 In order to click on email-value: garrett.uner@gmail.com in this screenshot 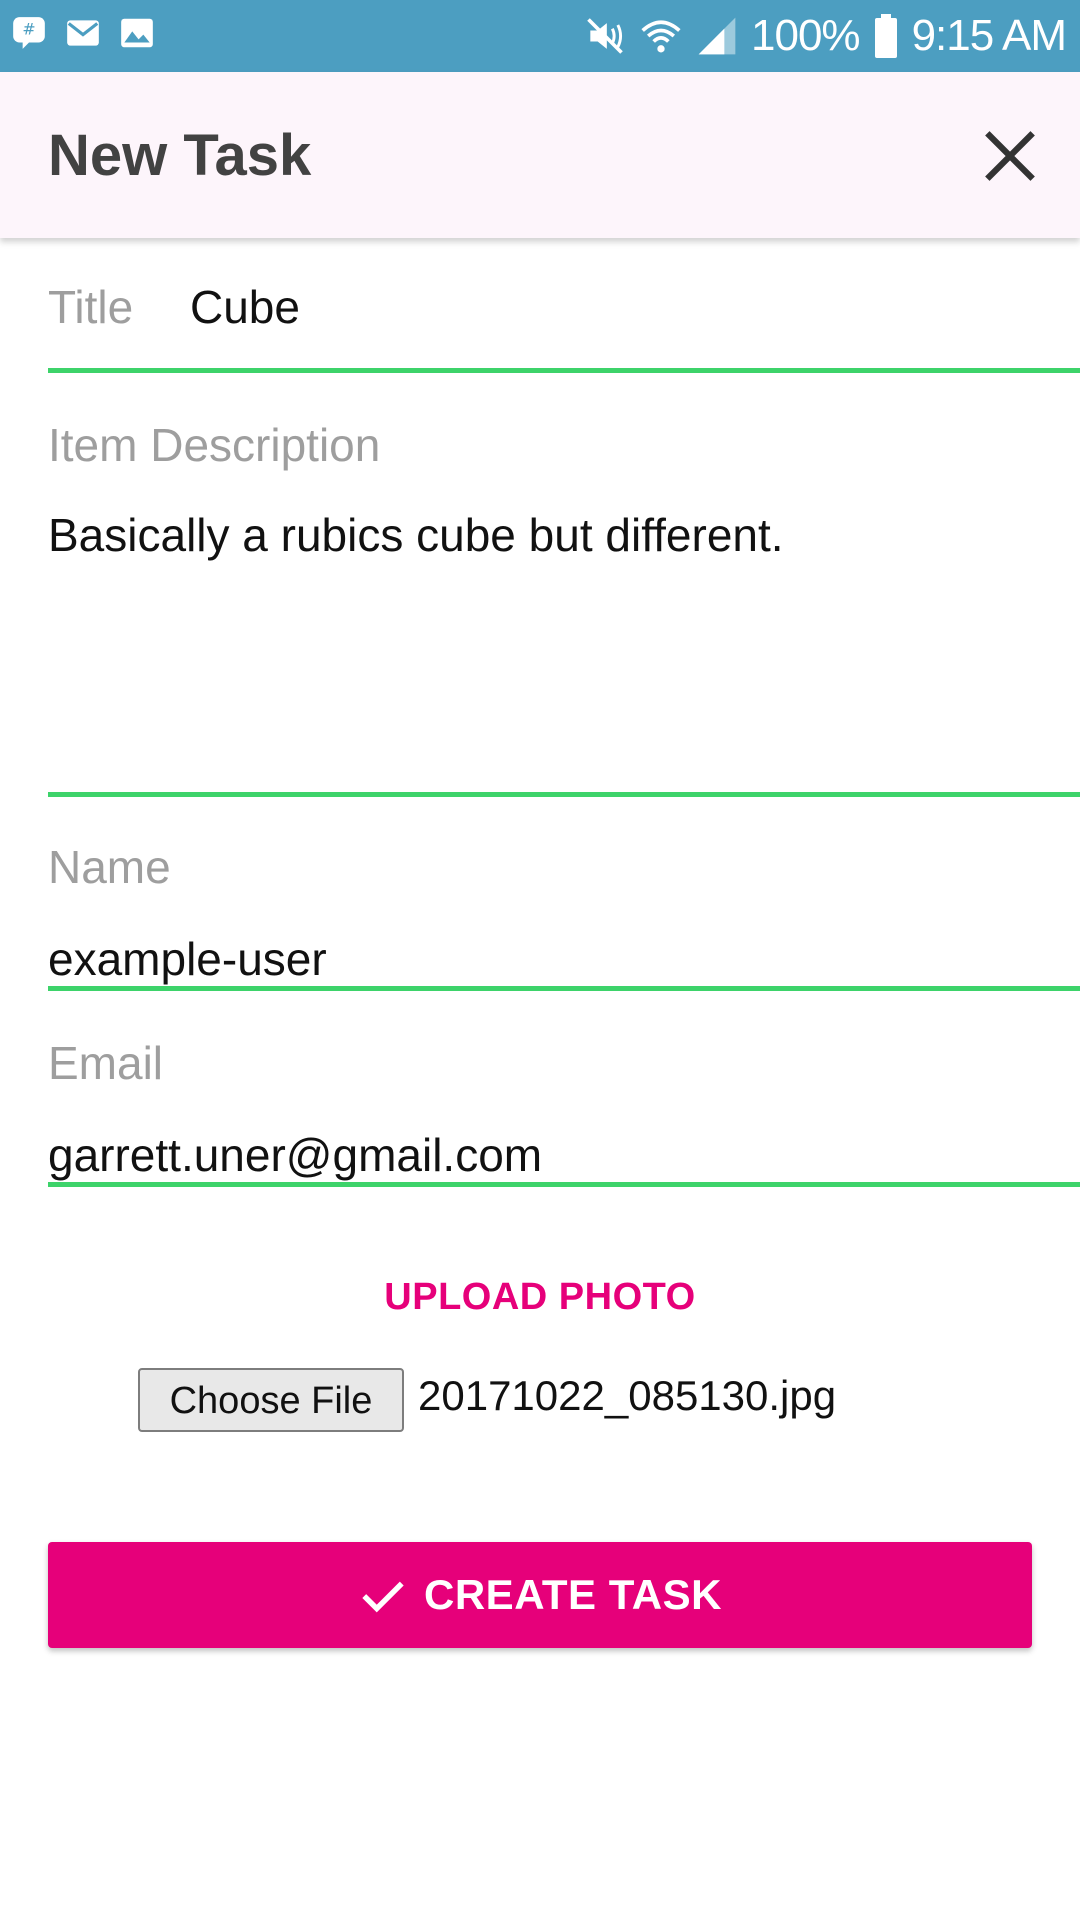, I will do `click(295, 1155)`.